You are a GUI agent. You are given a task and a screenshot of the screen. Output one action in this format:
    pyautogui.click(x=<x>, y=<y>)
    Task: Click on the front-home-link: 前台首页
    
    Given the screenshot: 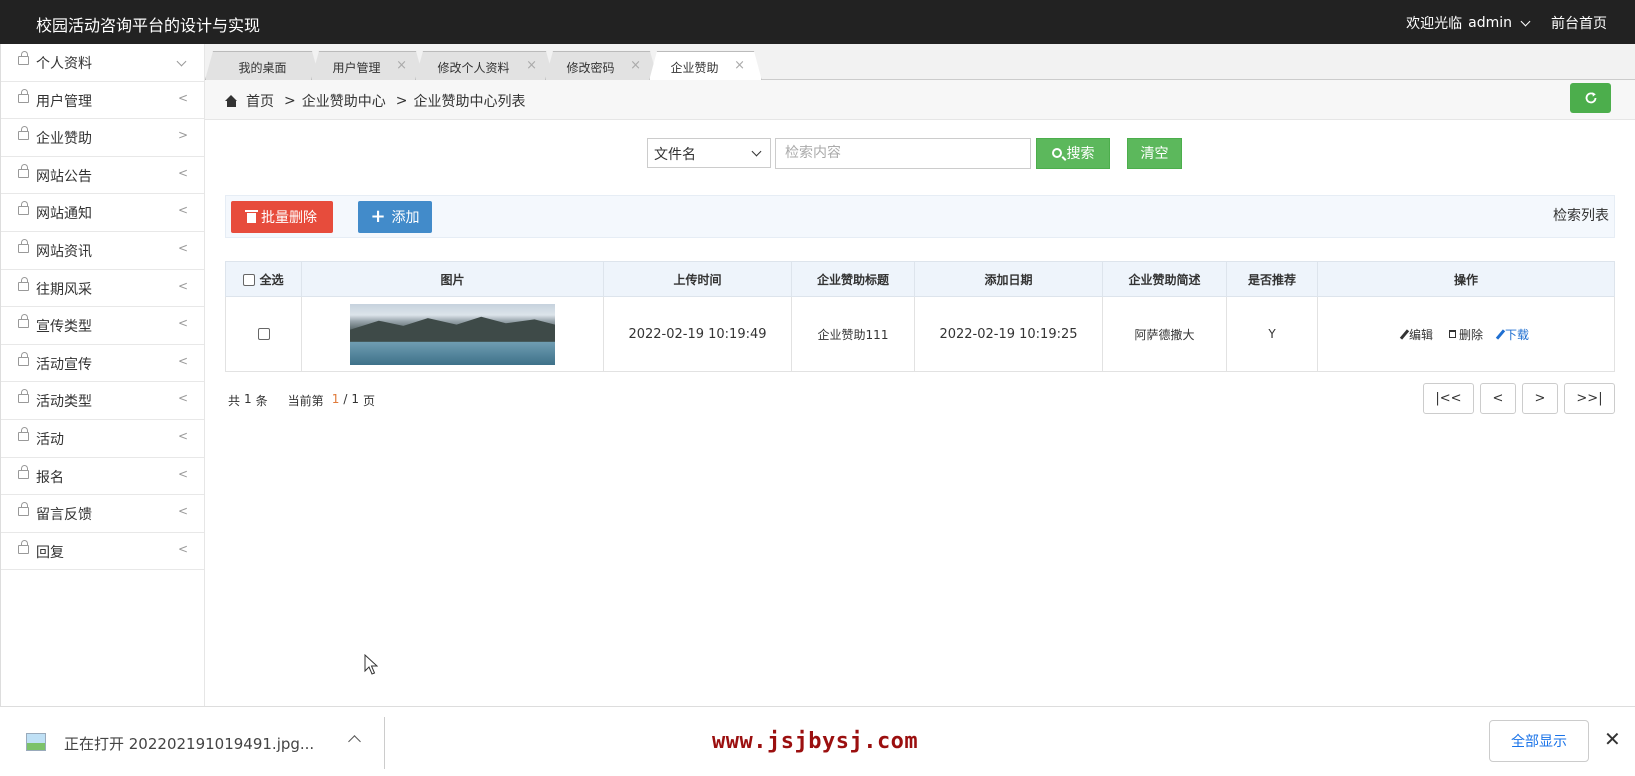 What is the action you would take?
    pyautogui.click(x=1579, y=23)
    